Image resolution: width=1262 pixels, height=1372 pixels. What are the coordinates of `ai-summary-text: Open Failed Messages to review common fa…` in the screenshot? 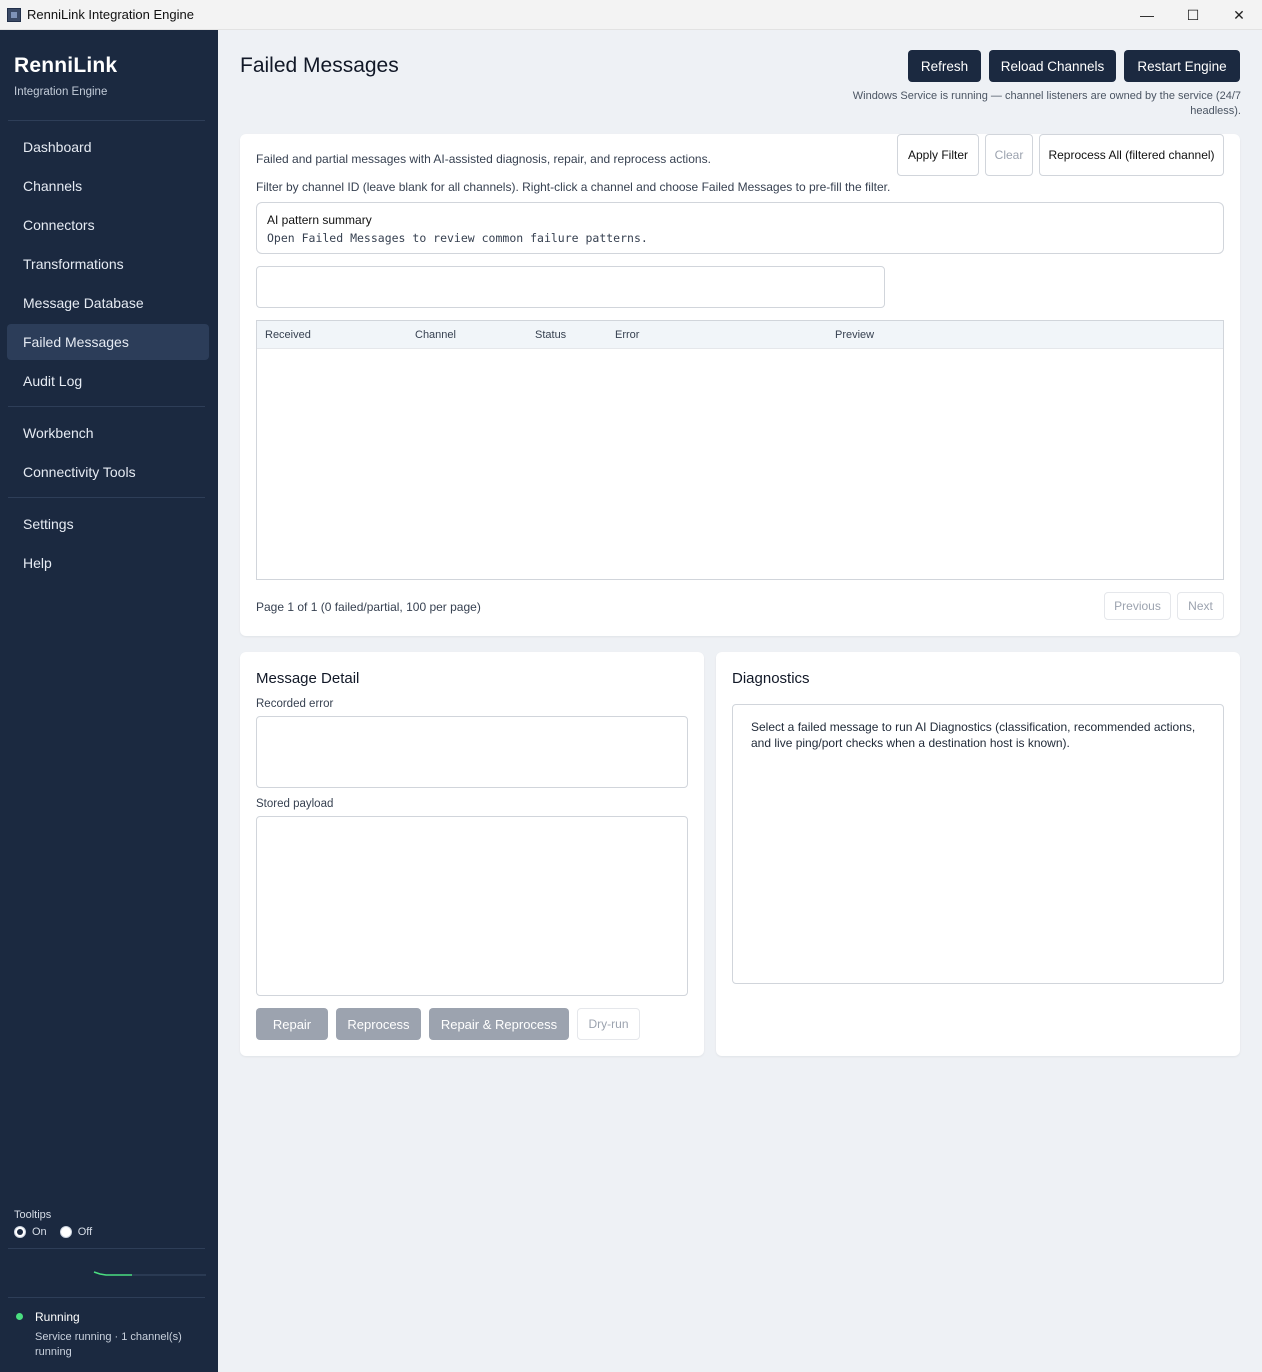 It's located at (457, 238).